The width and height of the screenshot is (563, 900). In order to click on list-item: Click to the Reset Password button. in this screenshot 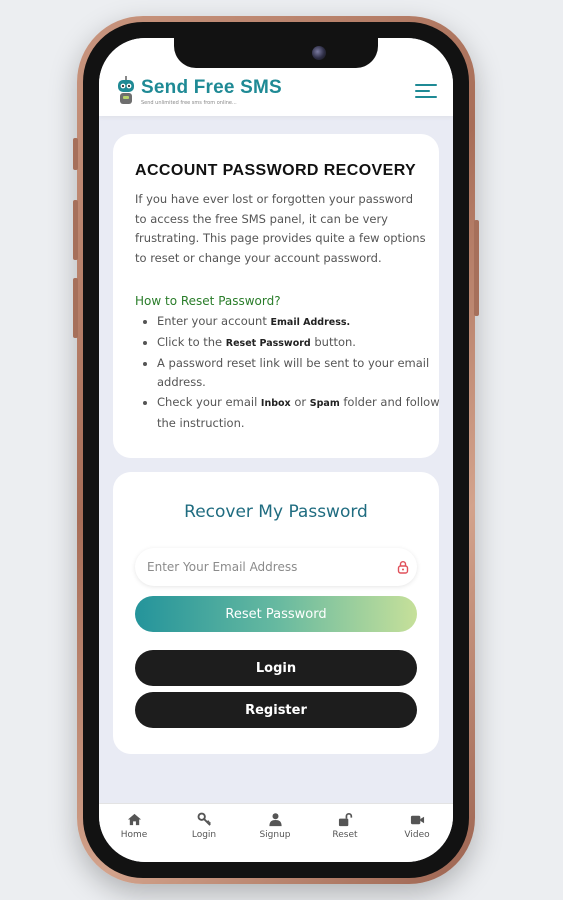, I will do `click(302, 343)`.